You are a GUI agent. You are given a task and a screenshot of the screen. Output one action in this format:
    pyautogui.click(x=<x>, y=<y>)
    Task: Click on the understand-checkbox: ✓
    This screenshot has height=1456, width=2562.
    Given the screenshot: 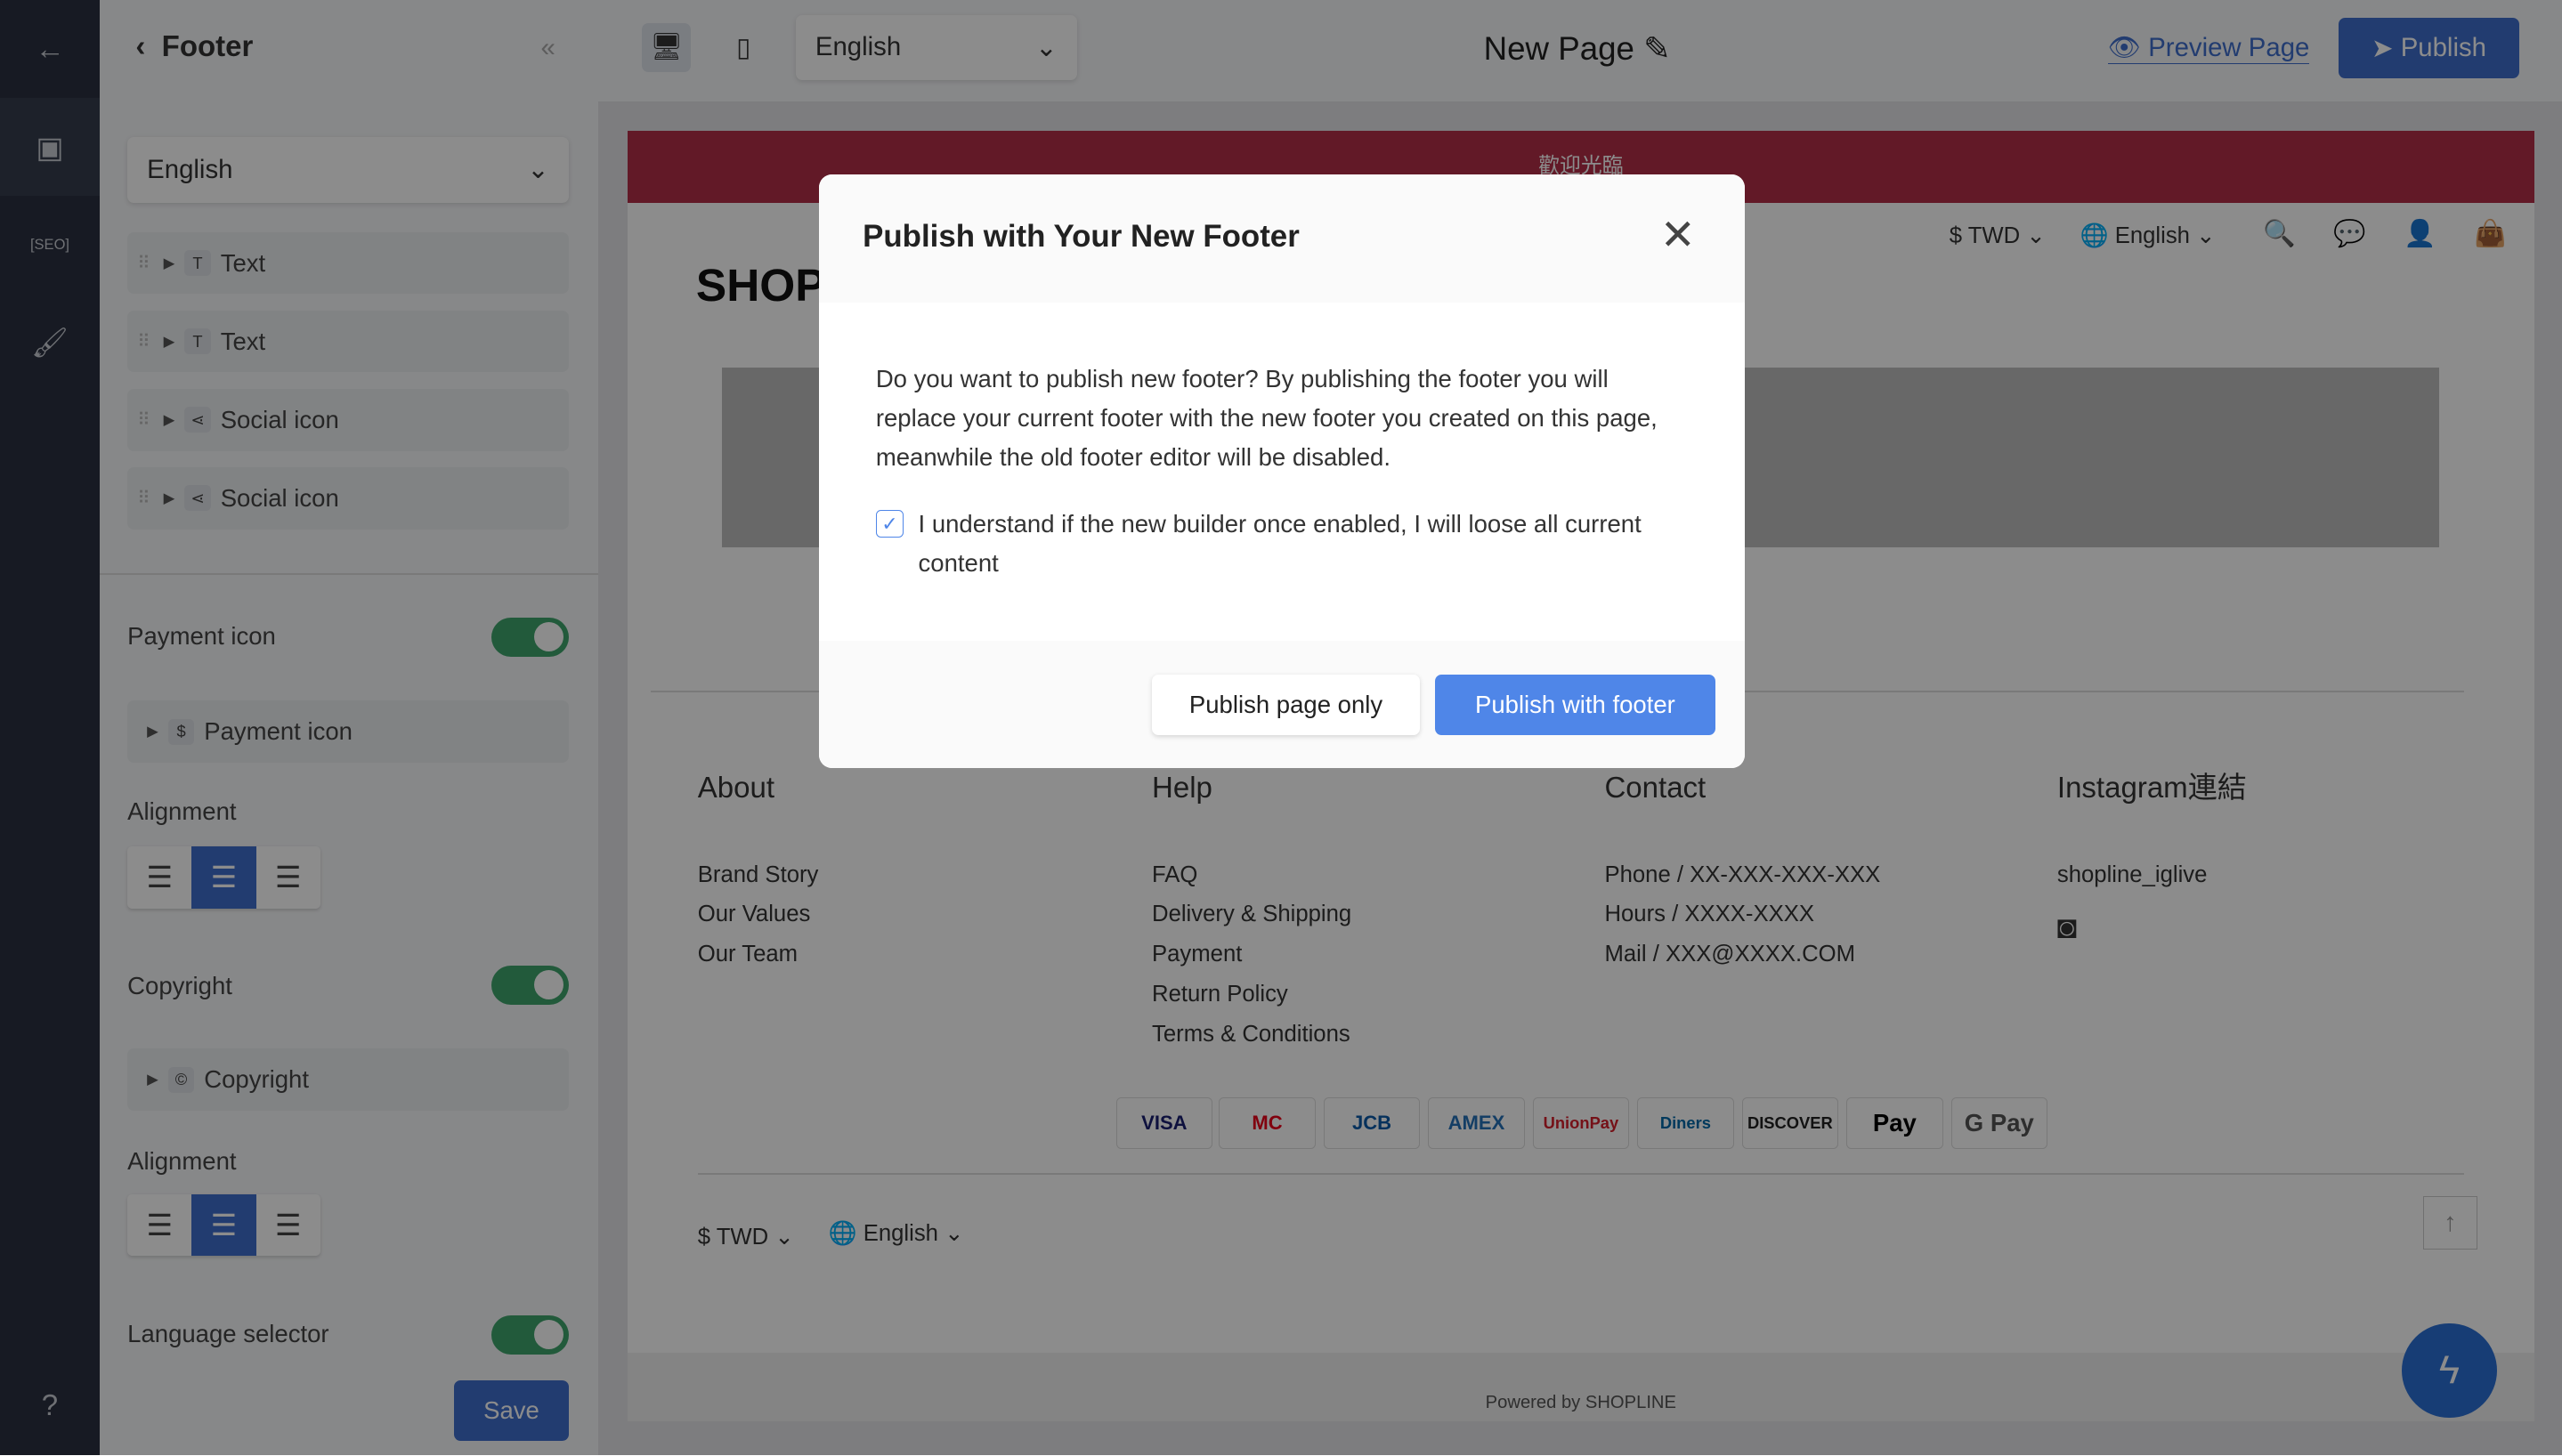 What is the action you would take?
    pyautogui.click(x=889, y=523)
    